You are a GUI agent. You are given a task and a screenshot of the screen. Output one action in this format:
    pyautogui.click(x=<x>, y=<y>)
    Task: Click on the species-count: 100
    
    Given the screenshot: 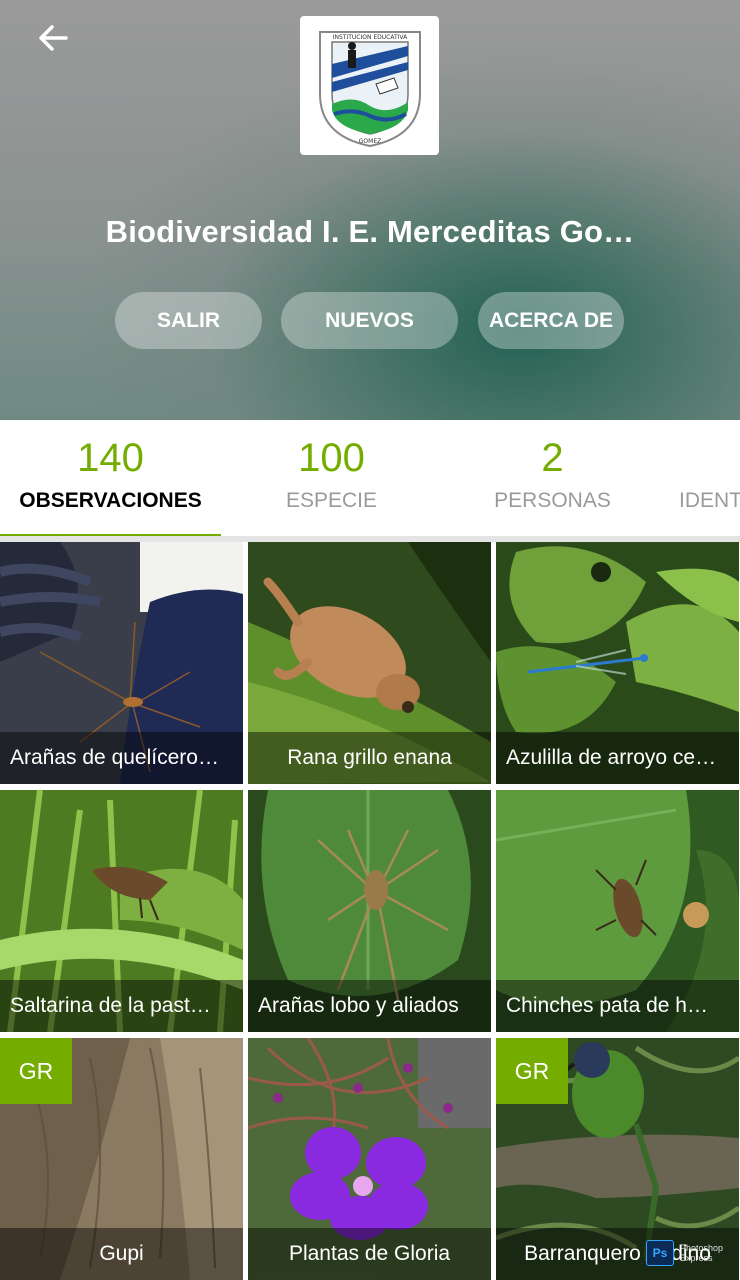 What is the action you would take?
    pyautogui.click(x=331, y=458)
    